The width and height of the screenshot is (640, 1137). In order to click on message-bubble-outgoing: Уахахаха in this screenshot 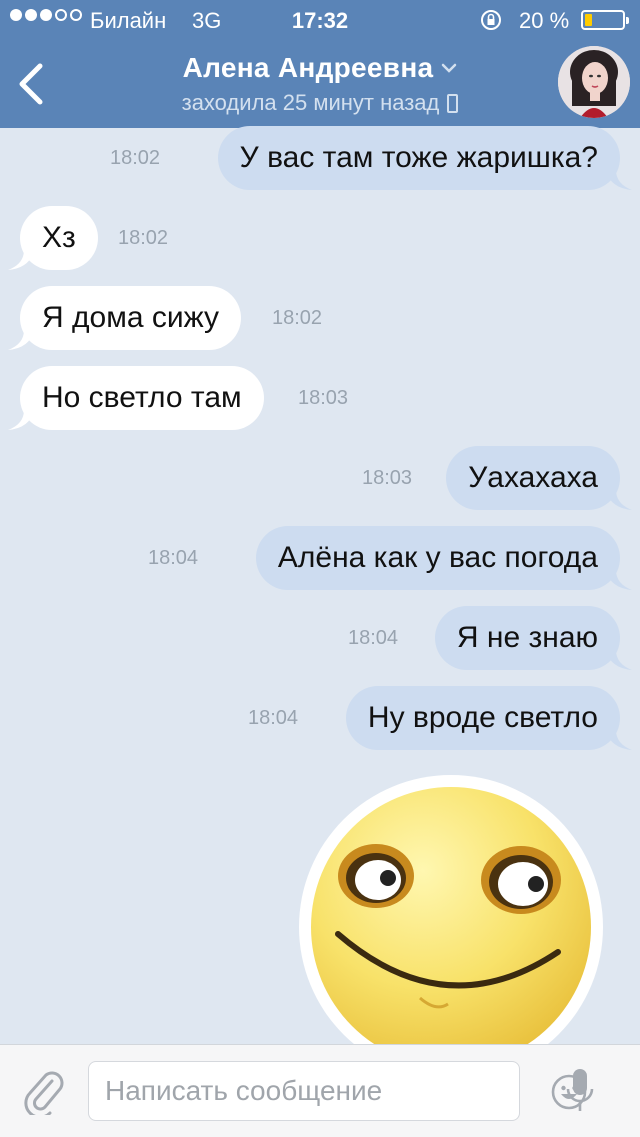, I will do `click(533, 478)`.